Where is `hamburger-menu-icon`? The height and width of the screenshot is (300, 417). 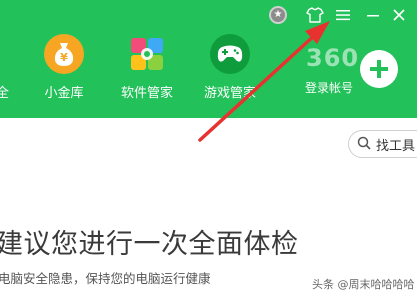
hamburger-menu-icon is located at coordinates (343, 15).